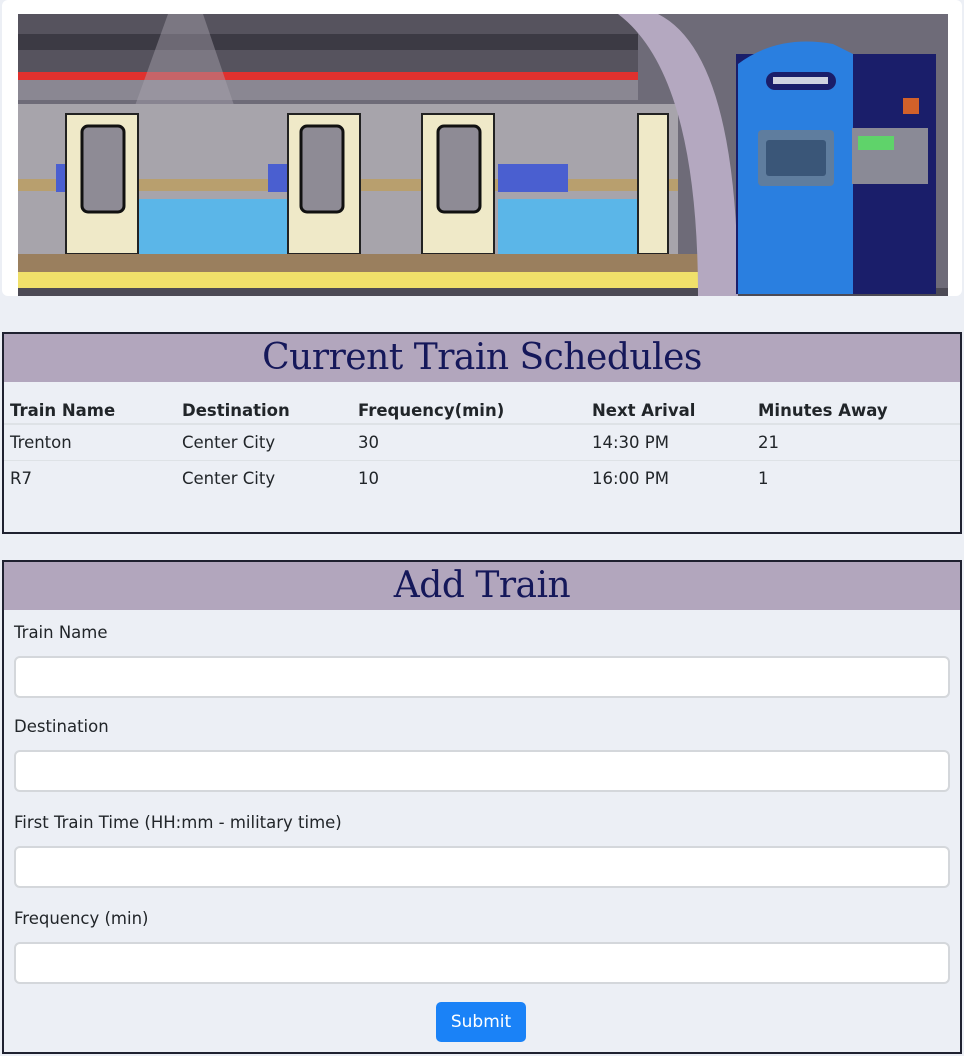  I want to click on cell-frequency: 10, so click(469, 477).